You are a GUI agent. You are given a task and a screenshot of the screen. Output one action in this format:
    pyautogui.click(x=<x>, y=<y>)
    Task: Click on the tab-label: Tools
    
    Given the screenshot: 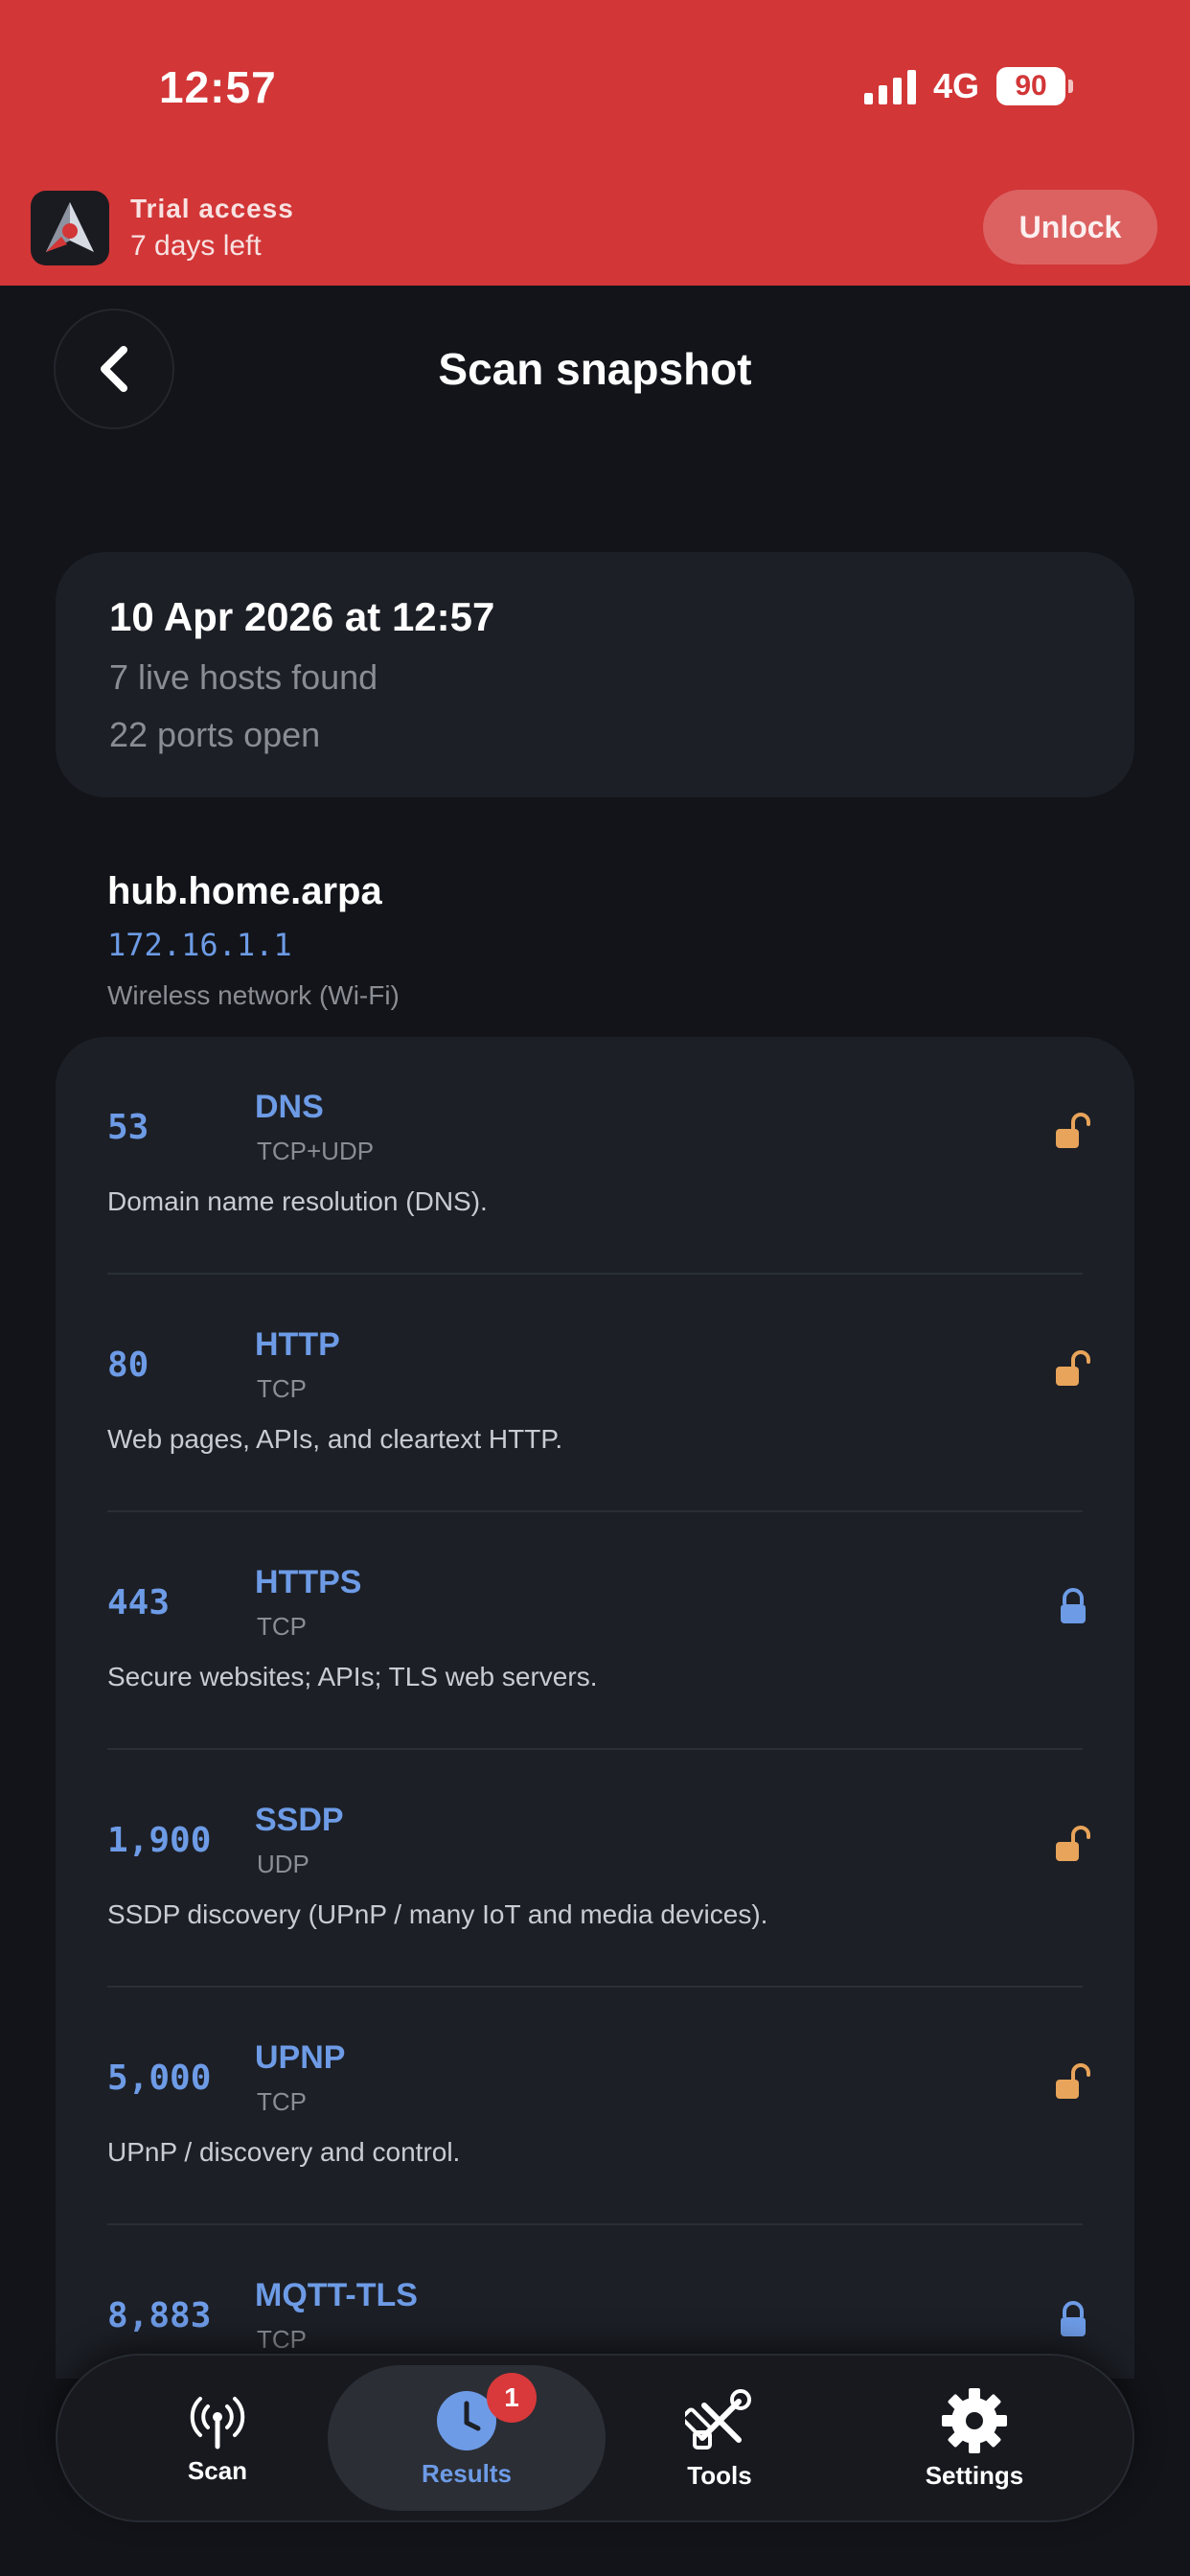 What is the action you would take?
    pyautogui.click(x=719, y=2475)
    